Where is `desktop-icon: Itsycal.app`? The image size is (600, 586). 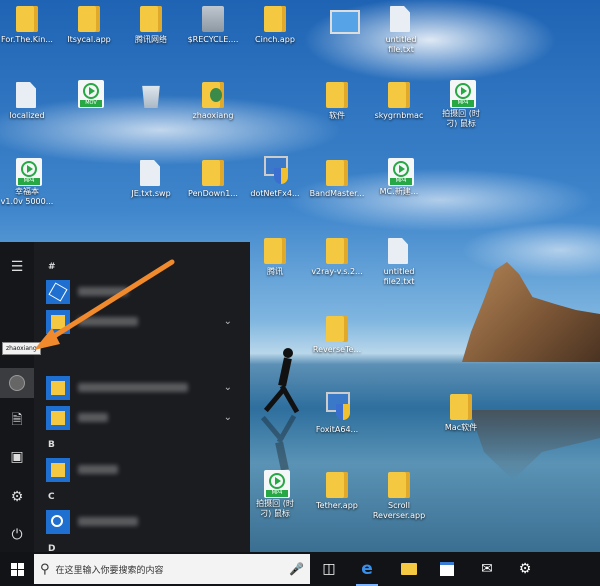
desktop-icon: Itsycal.app is located at coordinates (89, 25).